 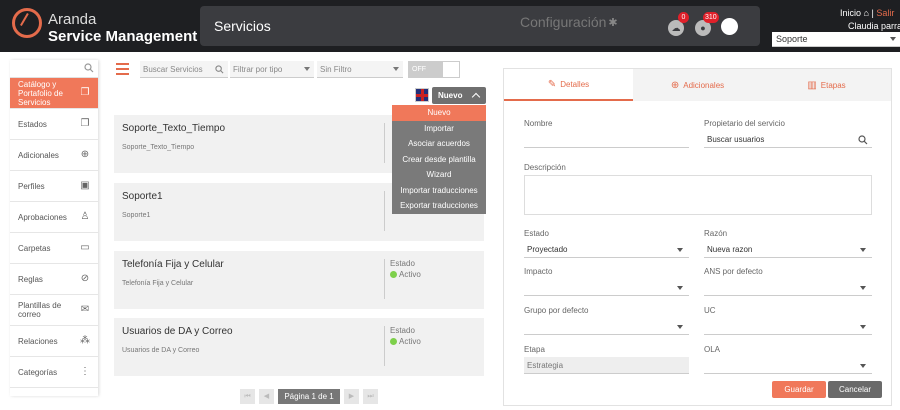 I want to click on off-all-toggle: OFF ALL, so click(x=434, y=74).